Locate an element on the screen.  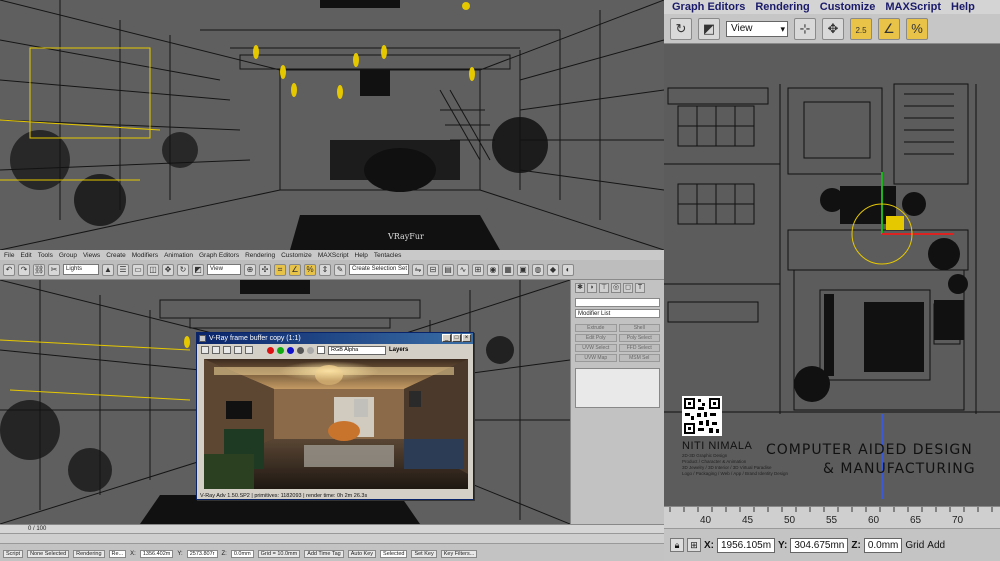
rendered-frame-icon: ▣ is located at coordinates (523, 269).